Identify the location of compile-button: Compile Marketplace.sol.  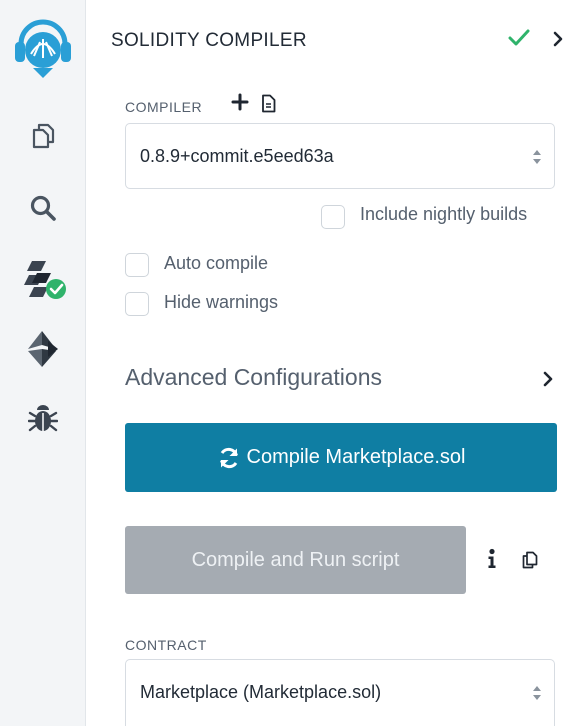
(341, 457).